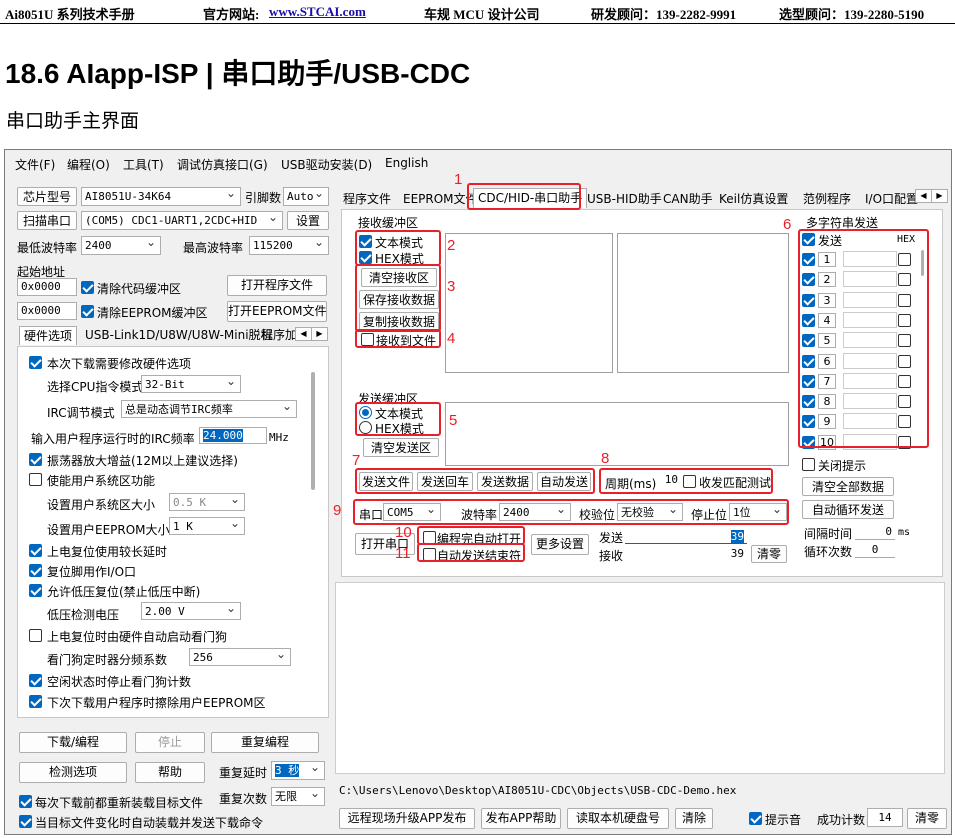 Image resolution: width=955 pixels, height=838 pixels. I want to click on clear-count-button: 清零, so click(769, 554).